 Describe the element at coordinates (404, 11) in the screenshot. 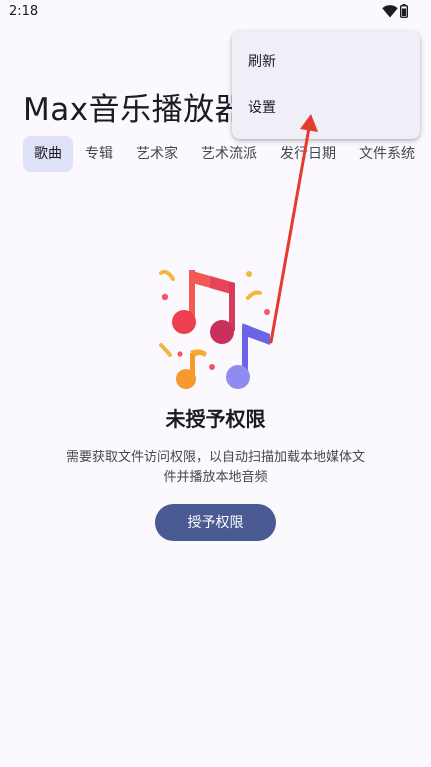

I see `battery-icon` at that location.